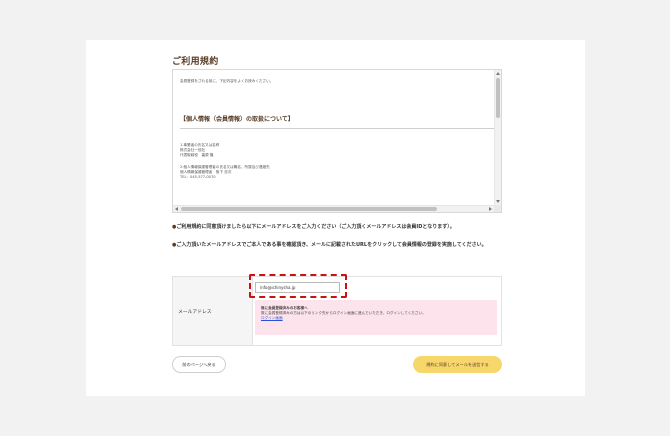 This screenshot has width=670, height=436. What do you see at coordinates (298, 286) in the screenshot?
I see `email-field-highlight` at bounding box center [298, 286].